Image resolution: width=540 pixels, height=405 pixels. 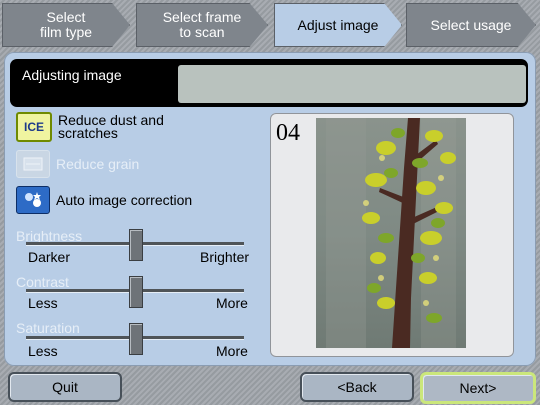 I want to click on saturation-title: Saturation, so click(x=48, y=328).